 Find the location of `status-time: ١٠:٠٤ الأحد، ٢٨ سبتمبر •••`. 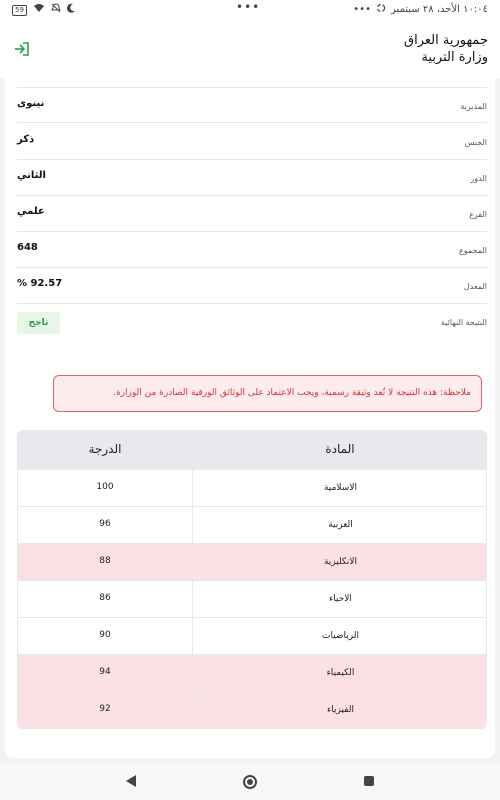

status-time: ١٠:٠٤ الأحد، ٢٨ سبتمبر ••• is located at coordinates (420, 9).